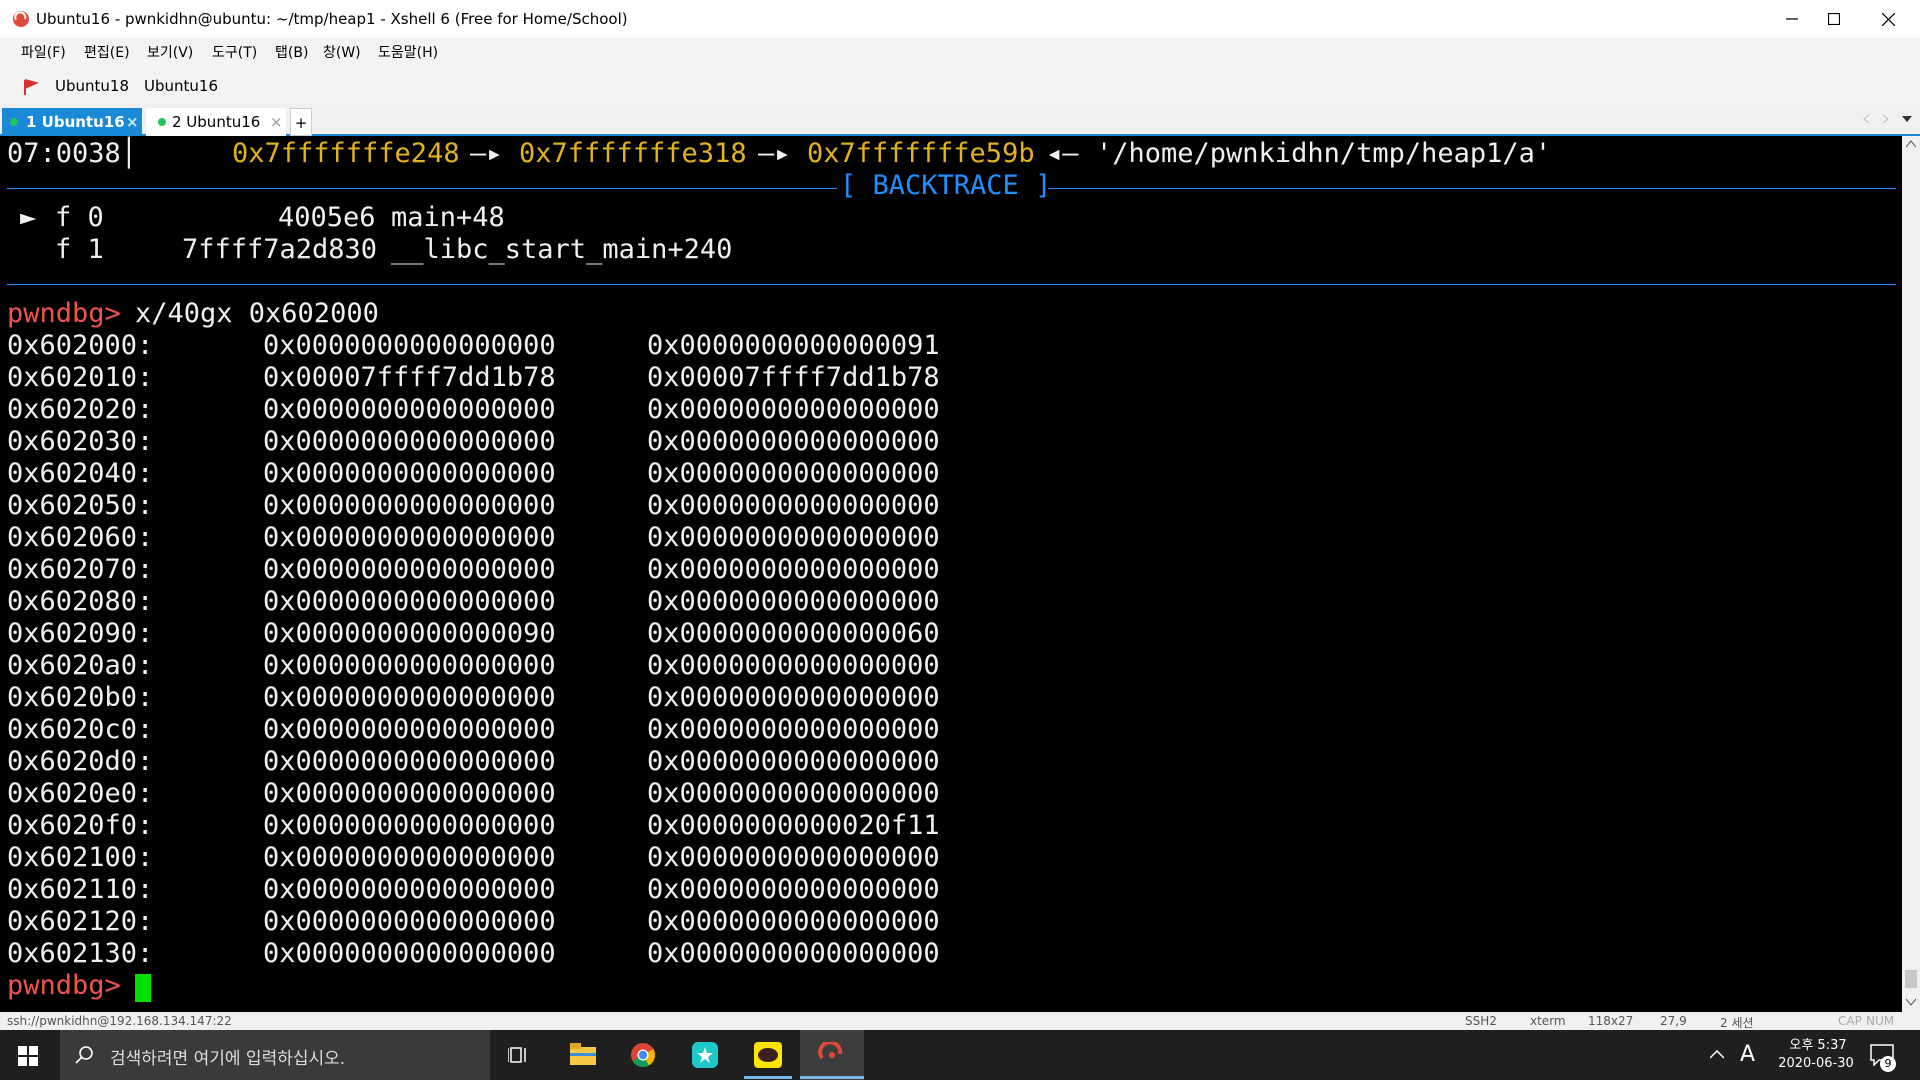  Describe the element at coordinates (21, 19) in the screenshot. I see `xshell-logo-icon` at that location.